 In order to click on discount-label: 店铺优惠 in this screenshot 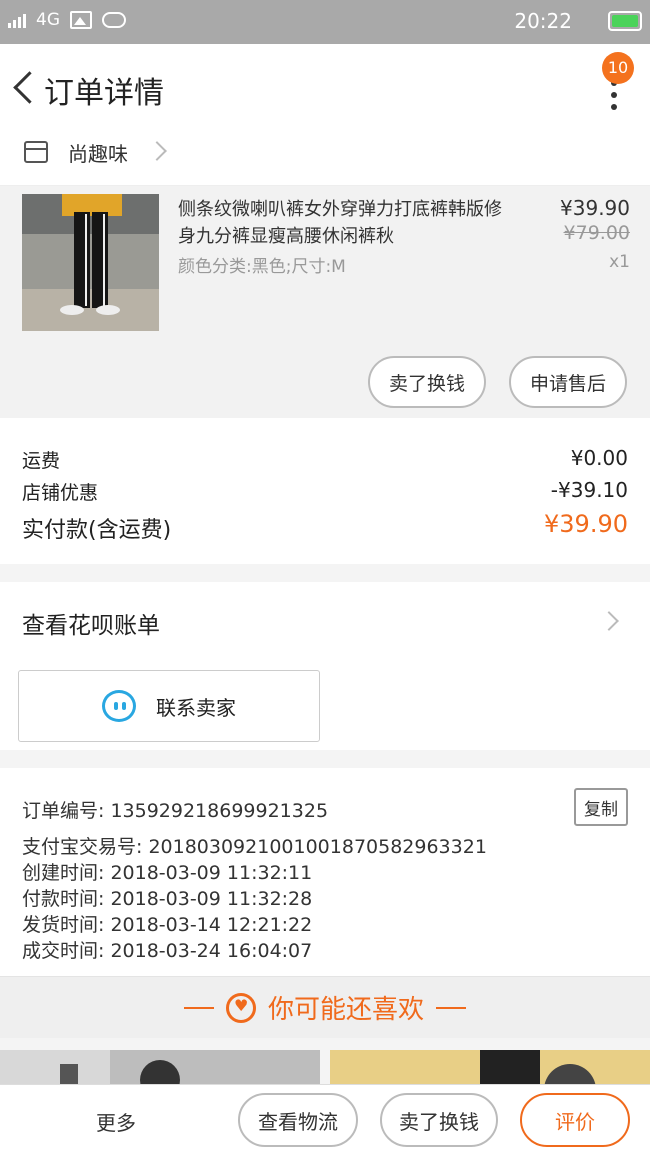, I will do `click(60, 493)`.